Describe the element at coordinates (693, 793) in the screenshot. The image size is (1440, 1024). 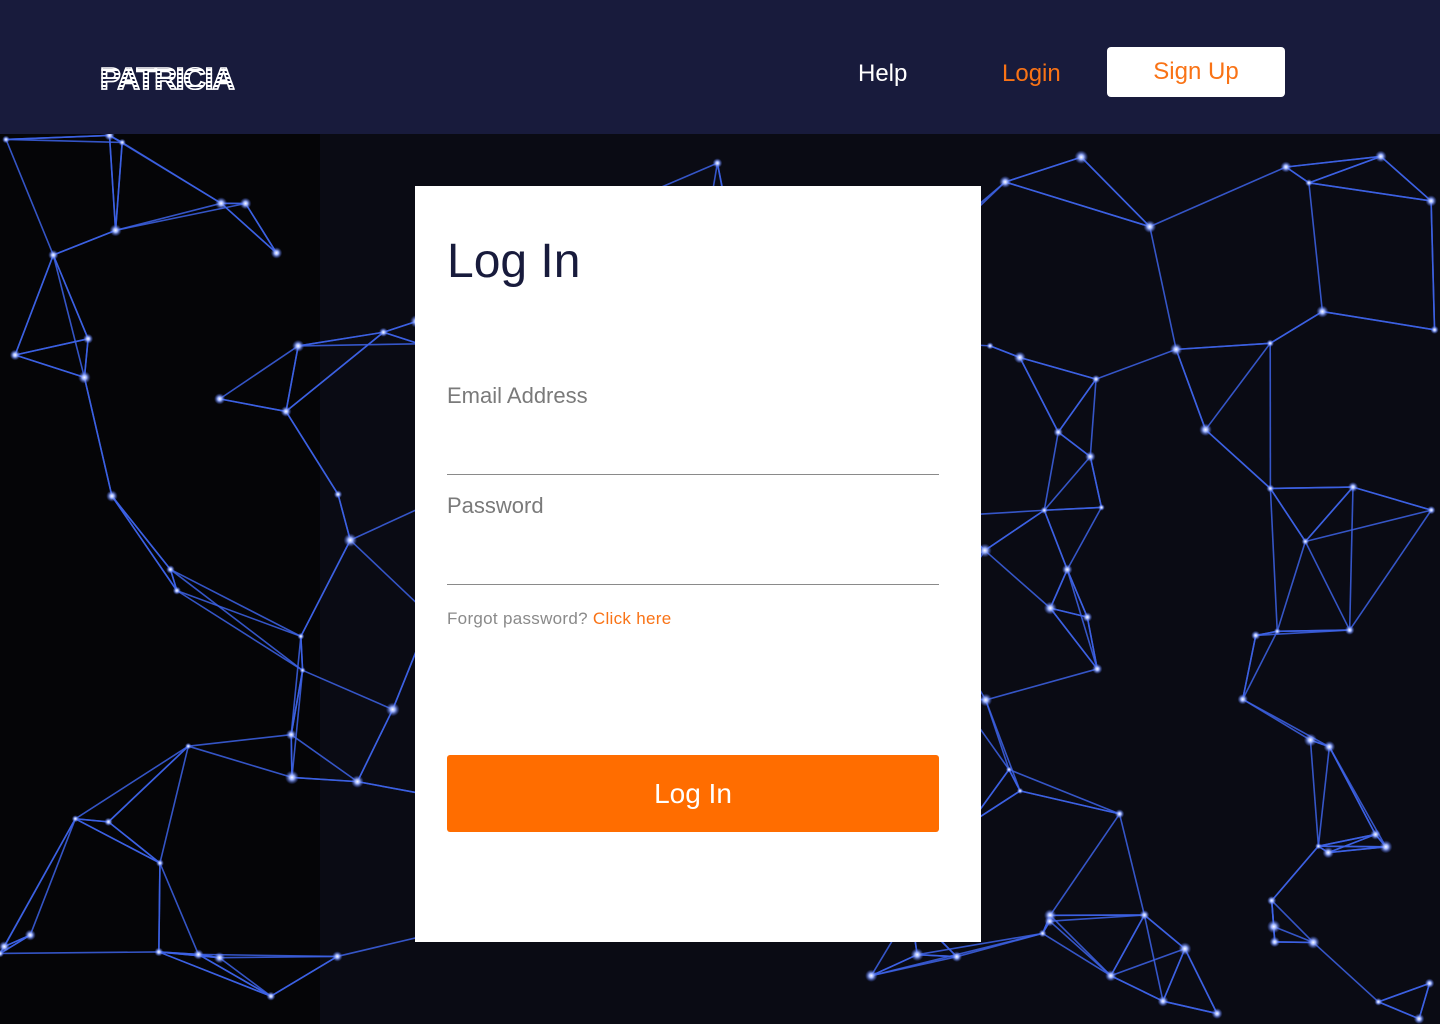
I see `login-submit-button: Log In` at that location.